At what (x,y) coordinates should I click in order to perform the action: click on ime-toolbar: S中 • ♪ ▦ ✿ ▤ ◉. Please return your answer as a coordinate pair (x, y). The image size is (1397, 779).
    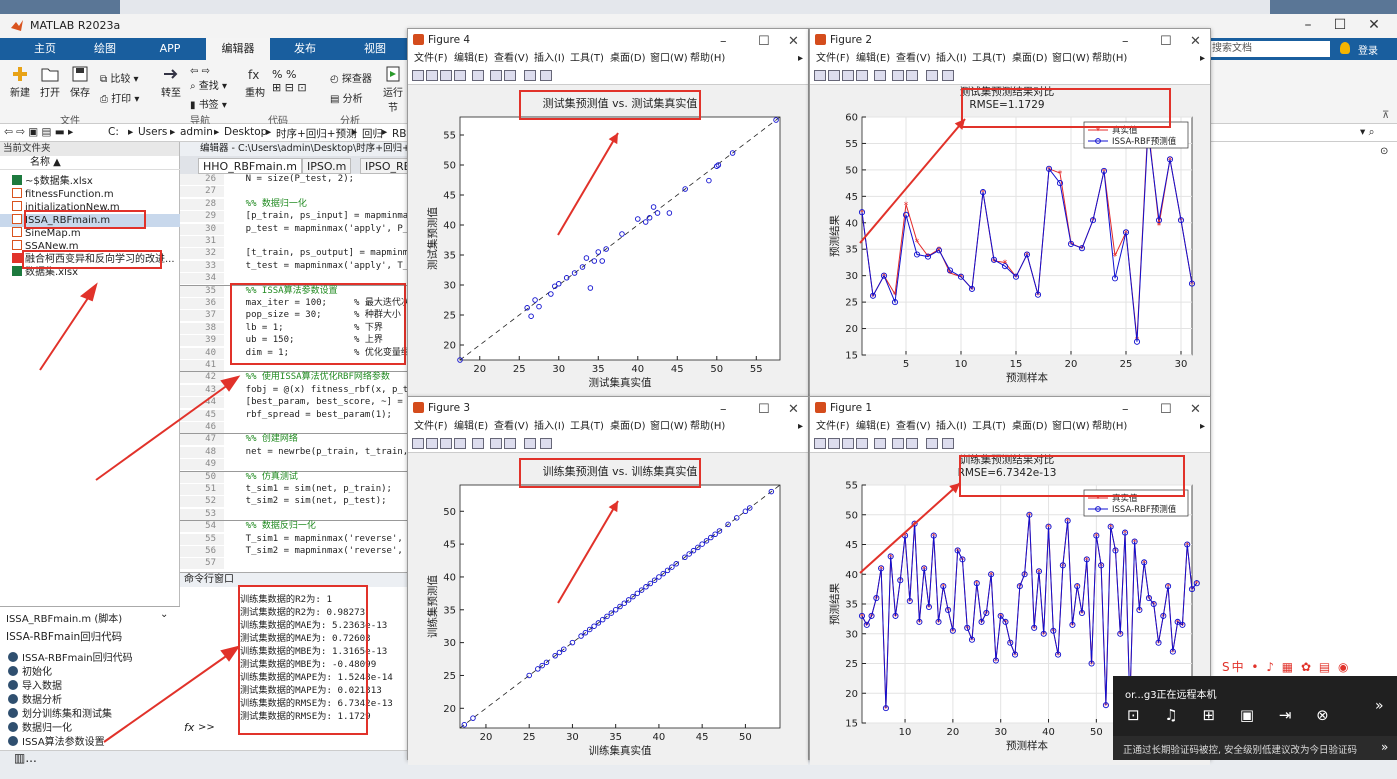
    Looking at the image, I should click on (1286, 667).